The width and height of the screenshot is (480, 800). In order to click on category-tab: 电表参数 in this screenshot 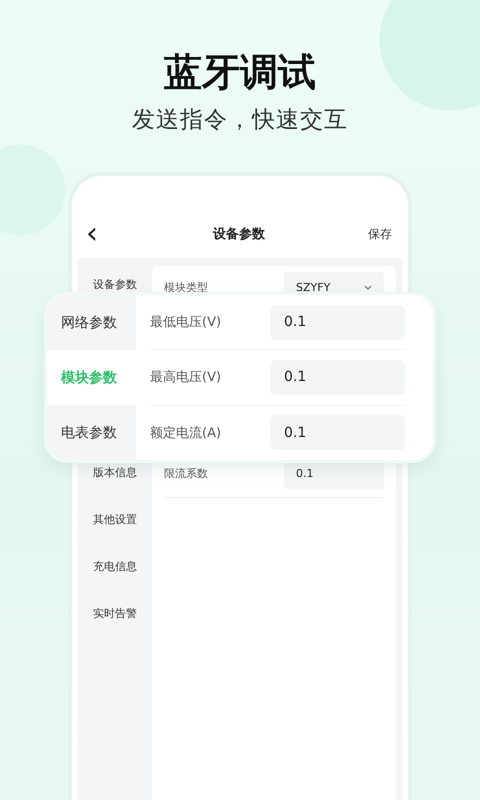, I will do `click(91, 432)`.